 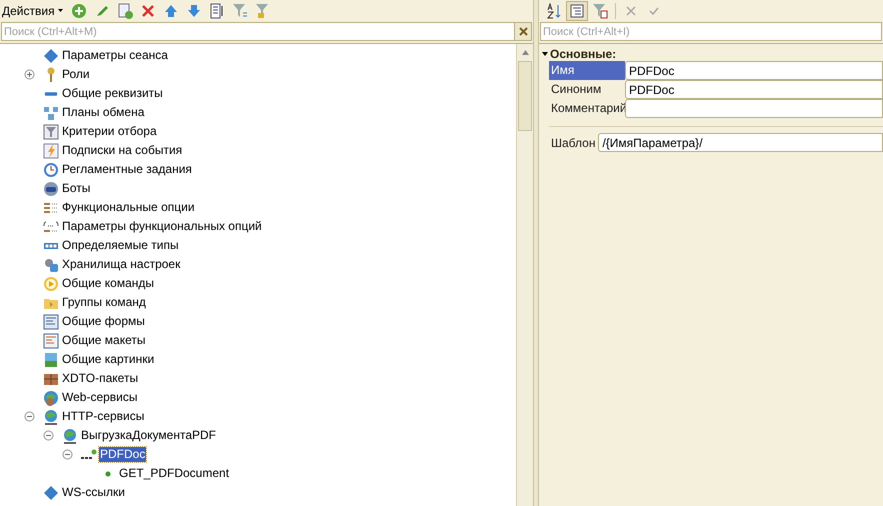 What do you see at coordinates (34, 11) in the screenshot?
I see `actions-menu: Действия` at bounding box center [34, 11].